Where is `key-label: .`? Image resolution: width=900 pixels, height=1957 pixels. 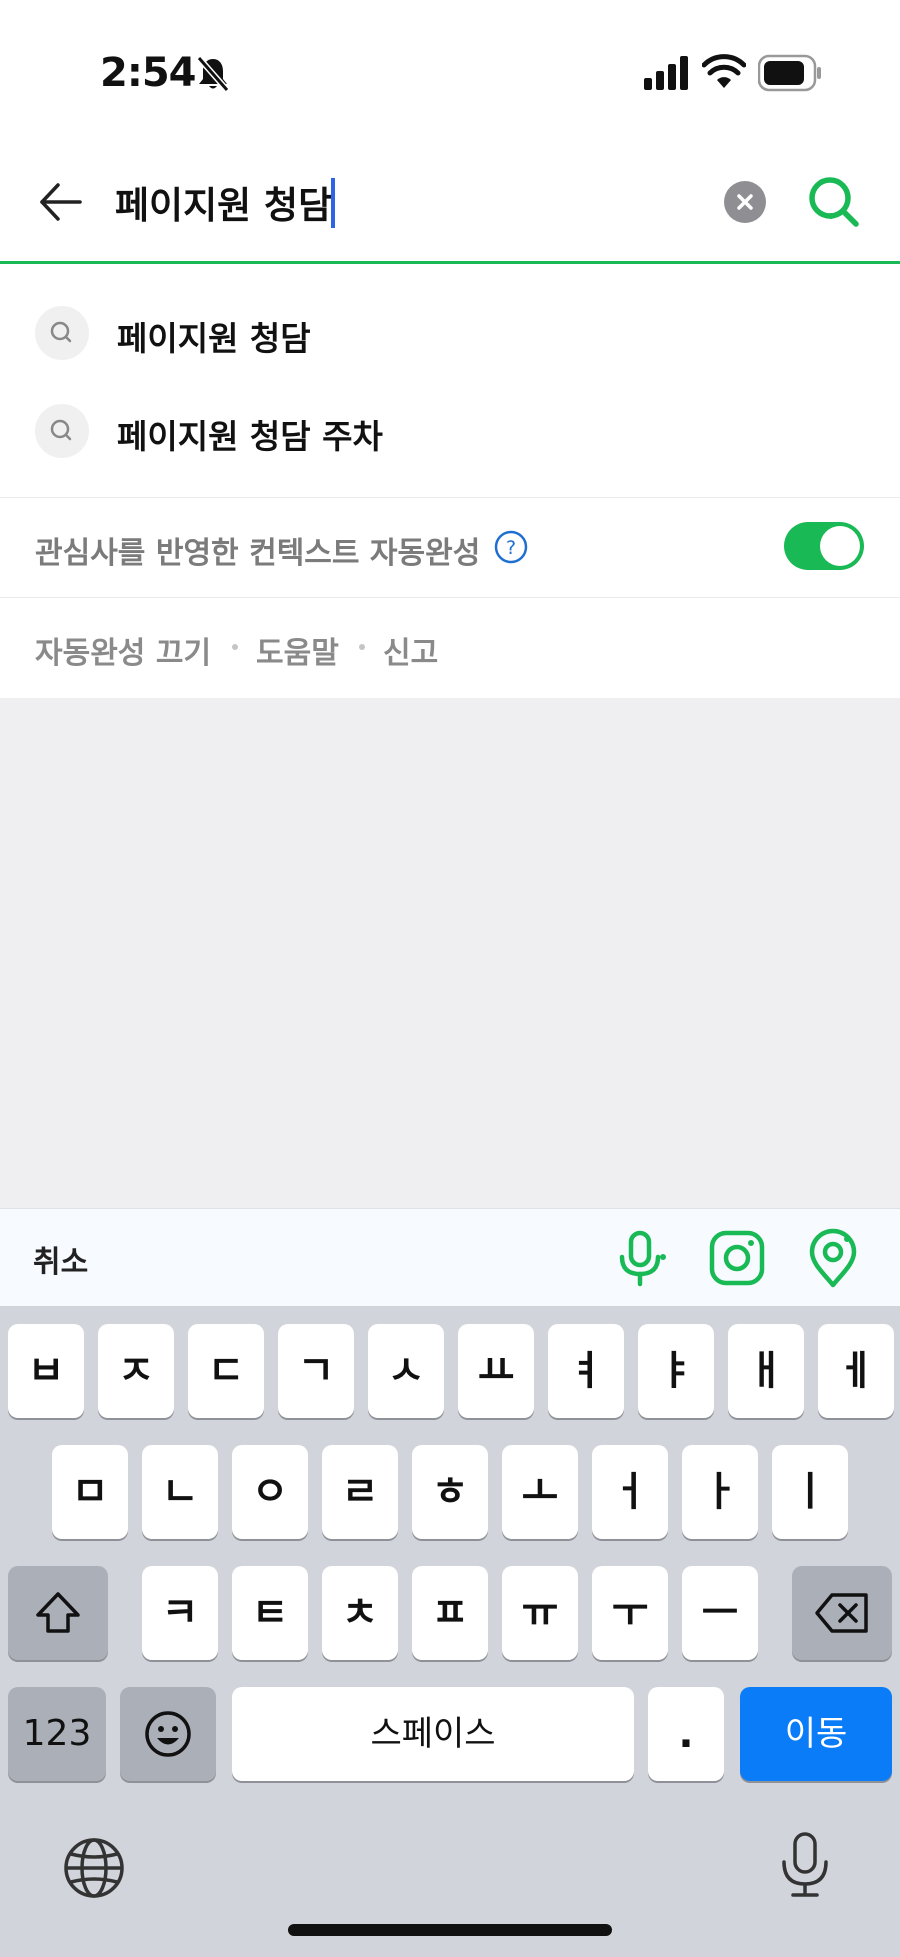
key-label: . is located at coordinates (686, 1734).